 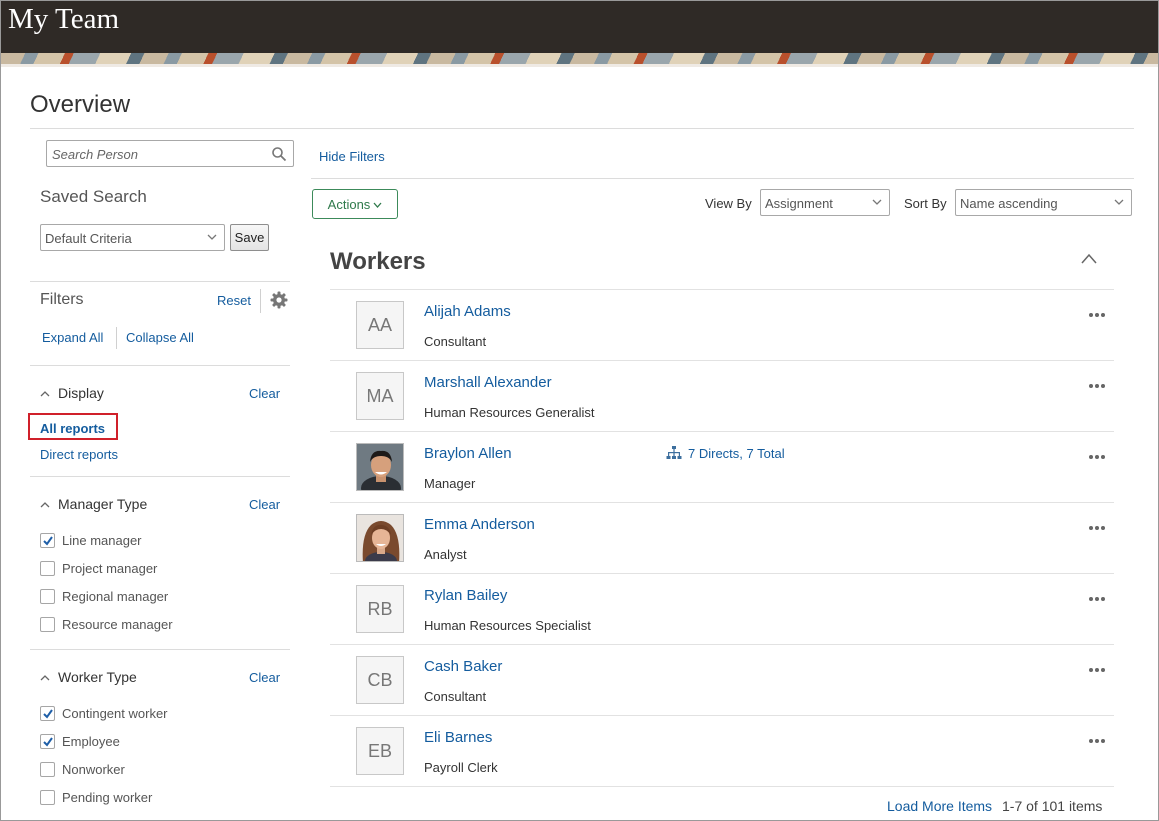 What do you see at coordinates (249, 237) in the screenshot?
I see `save-button: Save` at bounding box center [249, 237].